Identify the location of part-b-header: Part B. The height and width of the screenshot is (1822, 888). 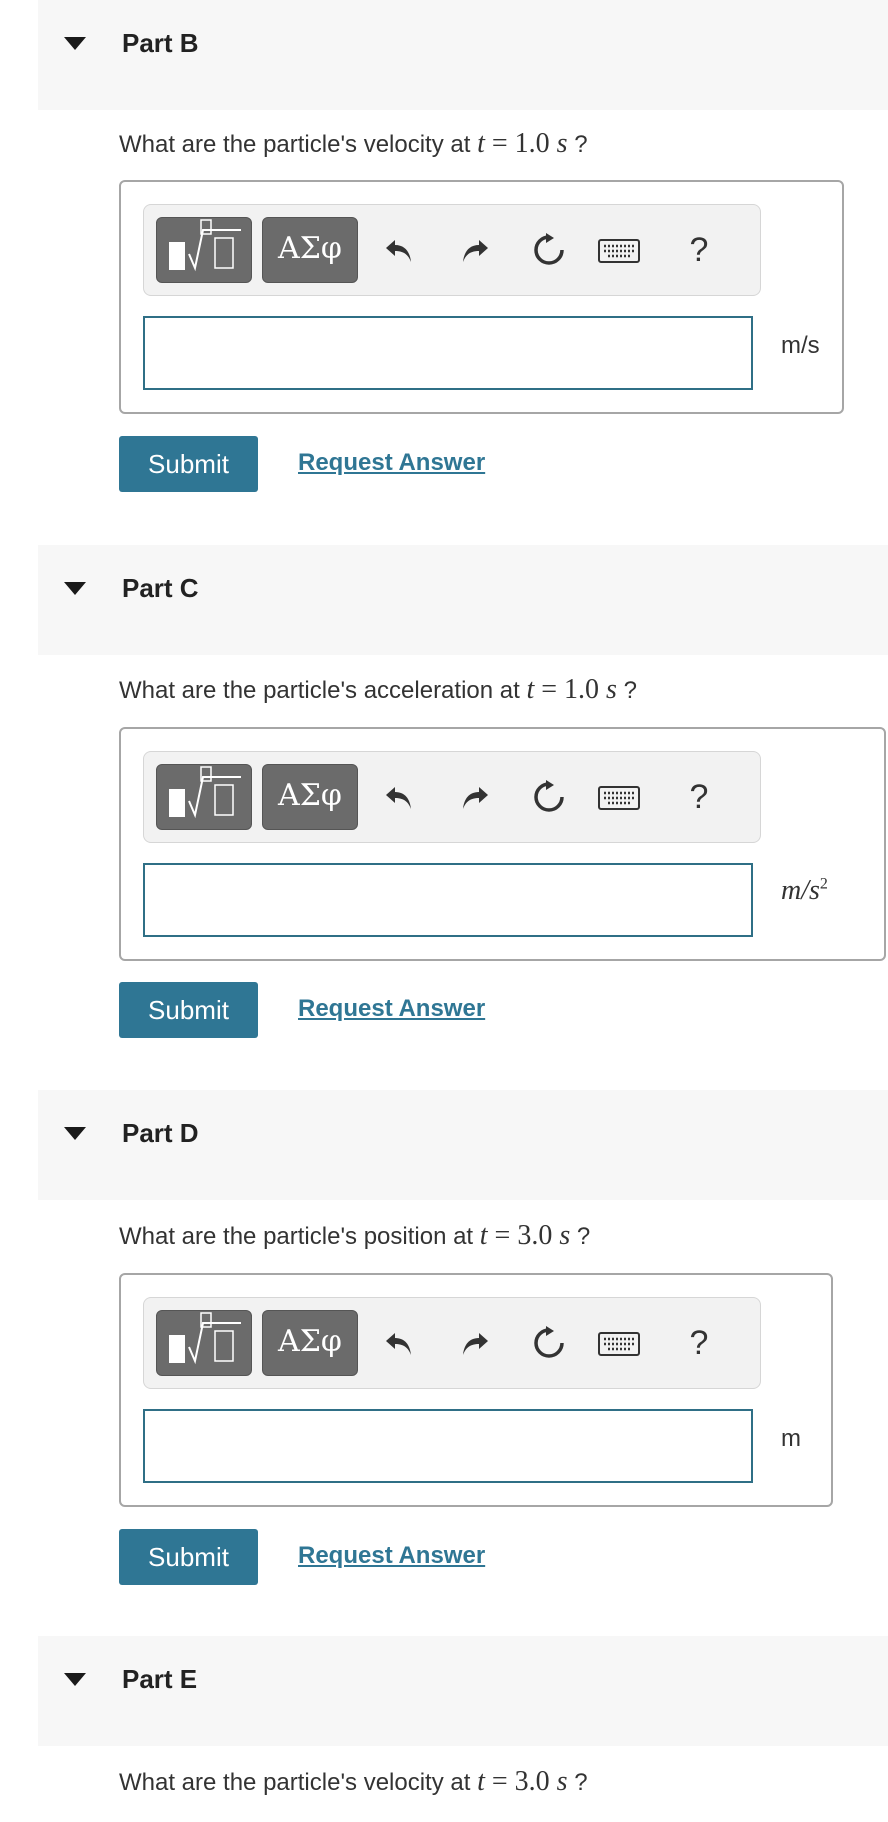
(463, 55).